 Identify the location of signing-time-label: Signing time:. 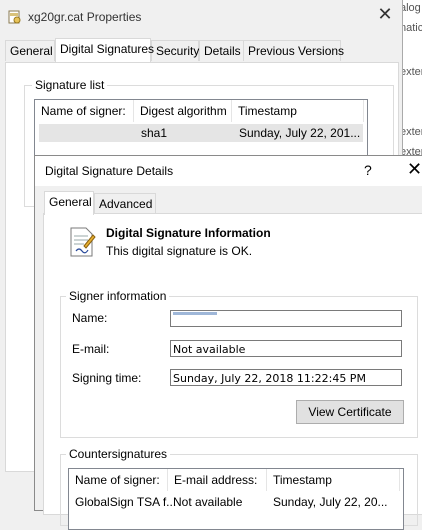
(107, 378).